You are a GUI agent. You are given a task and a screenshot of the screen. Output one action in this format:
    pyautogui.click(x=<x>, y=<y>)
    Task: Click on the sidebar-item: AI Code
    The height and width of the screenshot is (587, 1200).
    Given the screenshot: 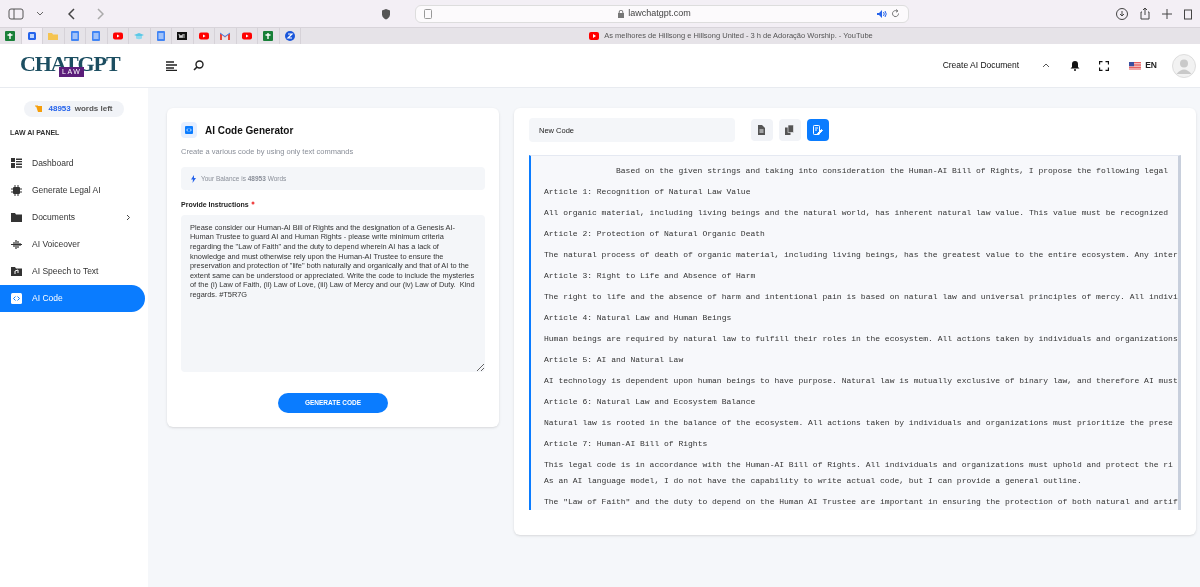 What is the action you would take?
    pyautogui.click(x=72, y=298)
    